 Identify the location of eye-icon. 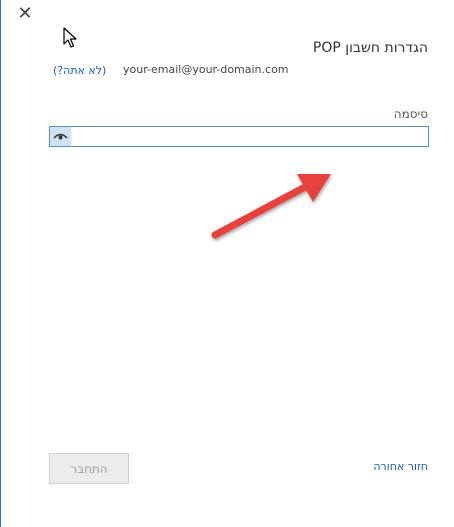
(60, 136).